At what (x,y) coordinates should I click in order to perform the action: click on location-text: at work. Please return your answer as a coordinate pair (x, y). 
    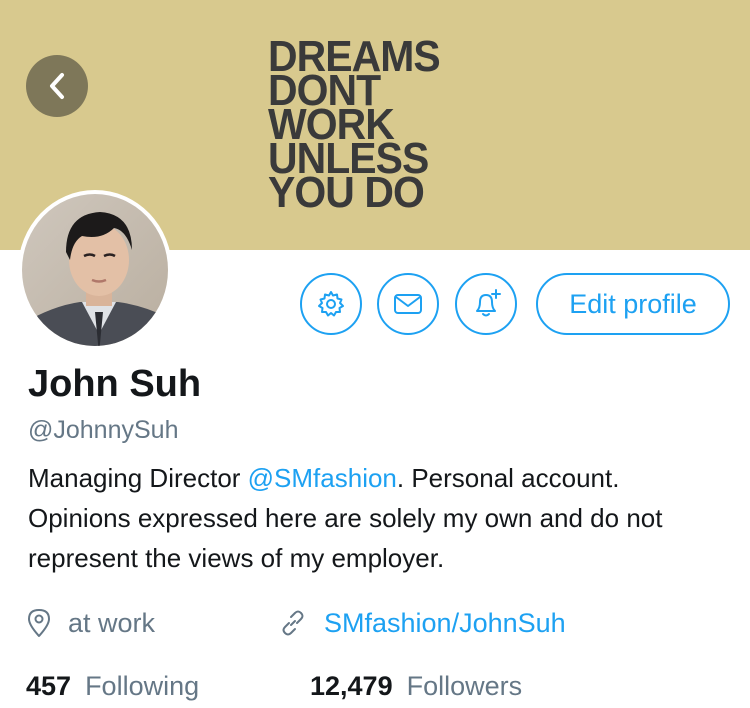
    Looking at the image, I should click on (112, 622).